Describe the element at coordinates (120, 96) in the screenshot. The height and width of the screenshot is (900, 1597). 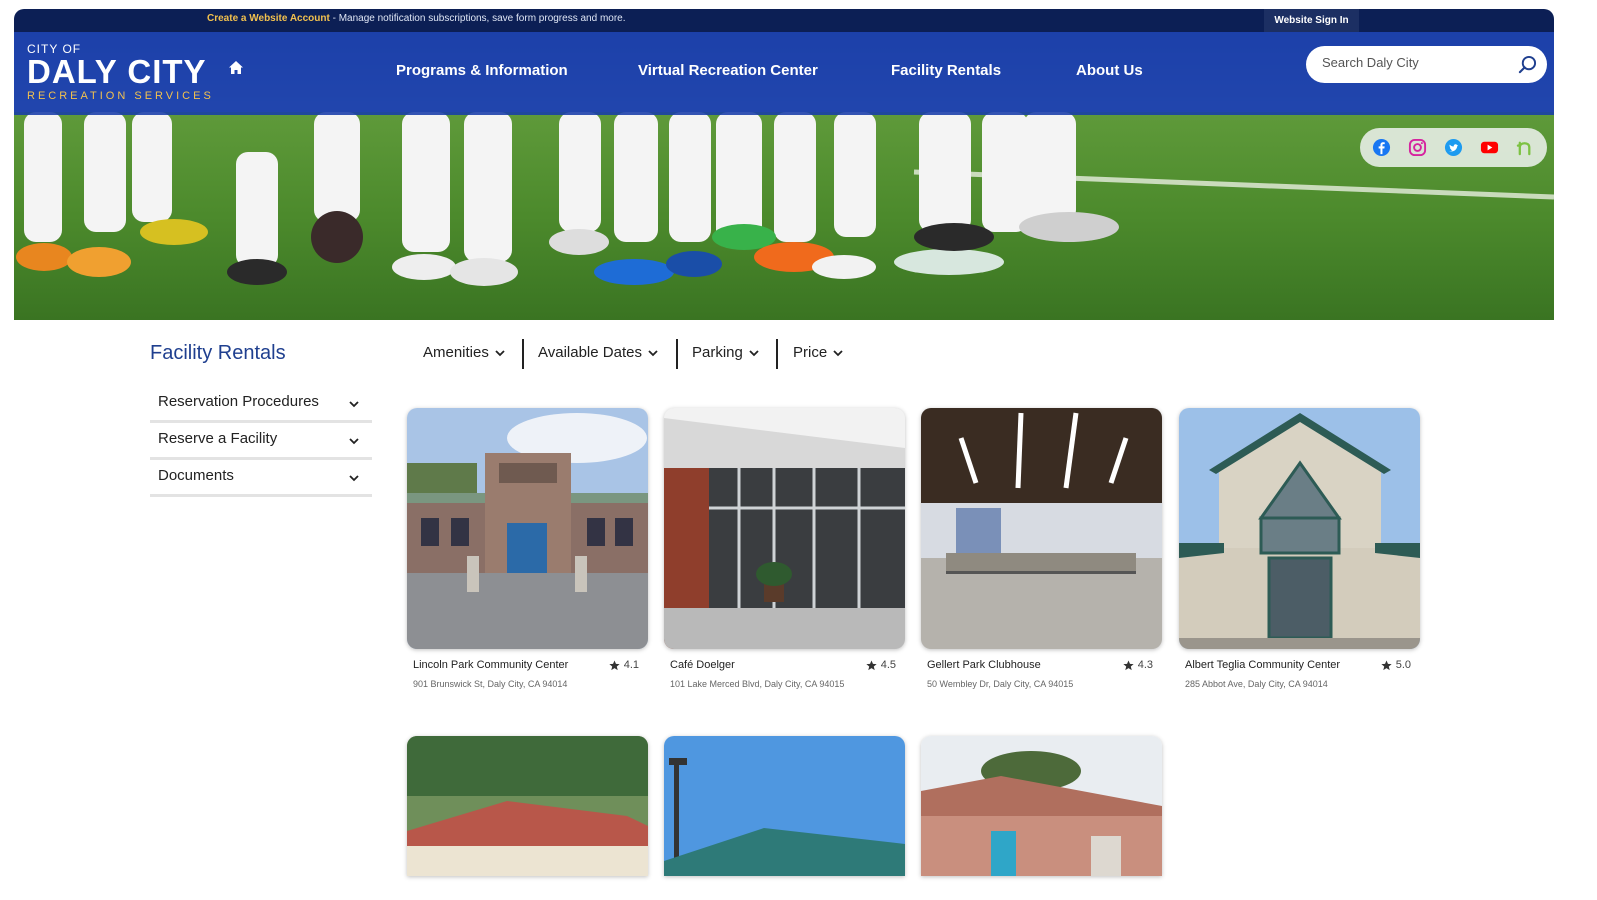
I see `logo-department: RECREATION SERVICES` at that location.